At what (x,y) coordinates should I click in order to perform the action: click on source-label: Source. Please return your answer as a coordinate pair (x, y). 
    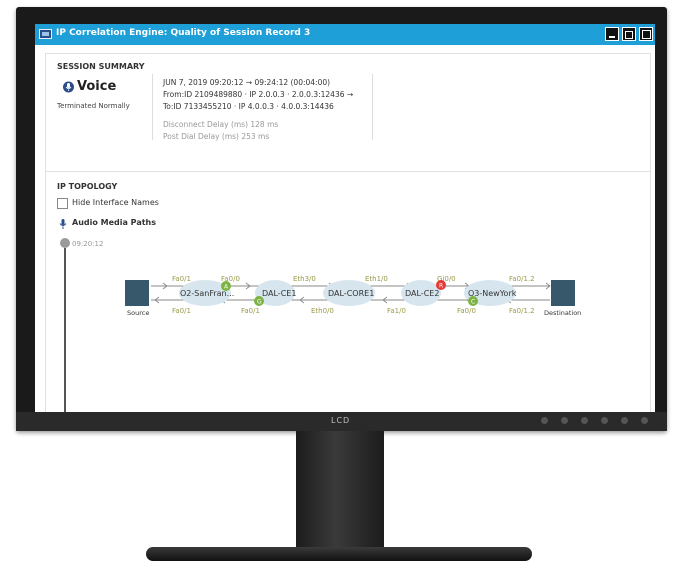
    Looking at the image, I should click on (138, 313).